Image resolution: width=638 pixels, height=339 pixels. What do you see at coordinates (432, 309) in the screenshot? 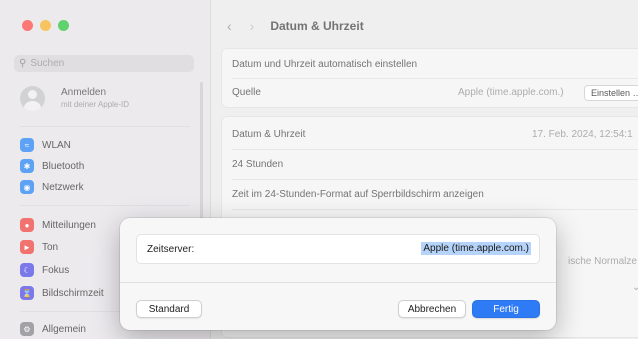
I see `cancel-button: Abbrechen` at bounding box center [432, 309].